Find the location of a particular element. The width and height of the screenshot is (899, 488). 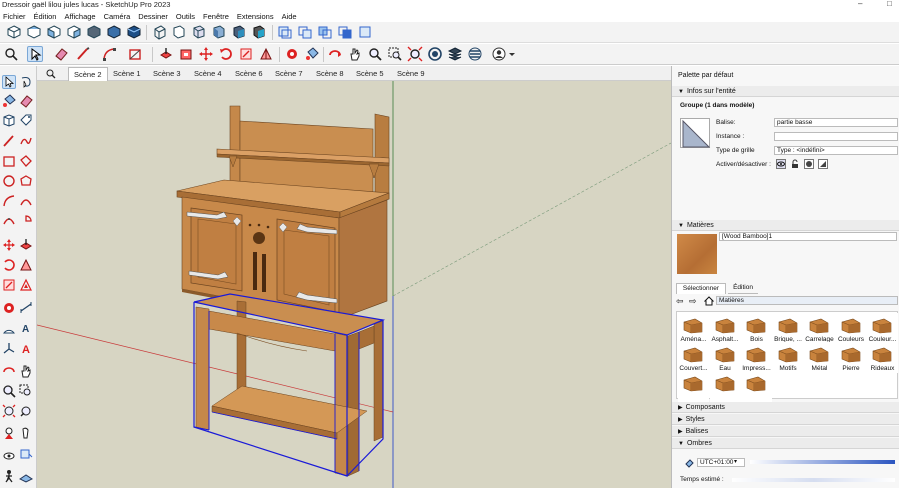

tab-edit: Édition is located at coordinates (743, 288).